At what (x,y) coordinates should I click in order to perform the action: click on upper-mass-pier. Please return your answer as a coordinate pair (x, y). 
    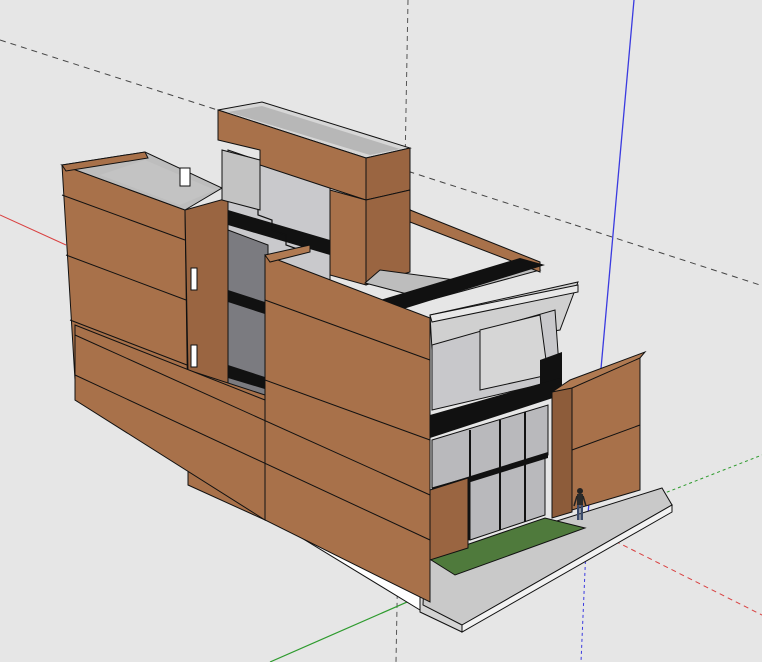
    Looking at the image, I should click on (348, 237).